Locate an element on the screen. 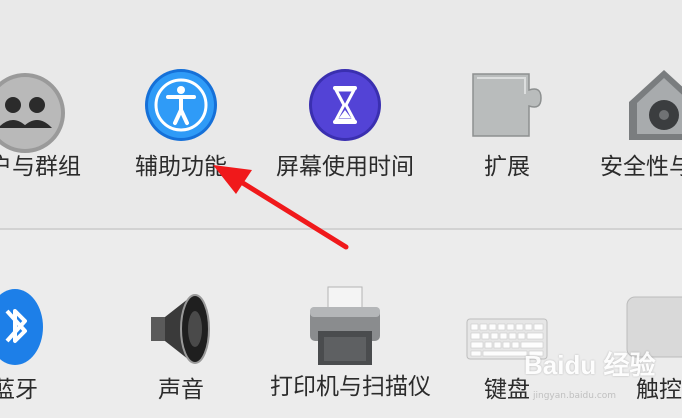  pref-screen-time: 屏幕使用时间 is located at coordinates (345, 125).